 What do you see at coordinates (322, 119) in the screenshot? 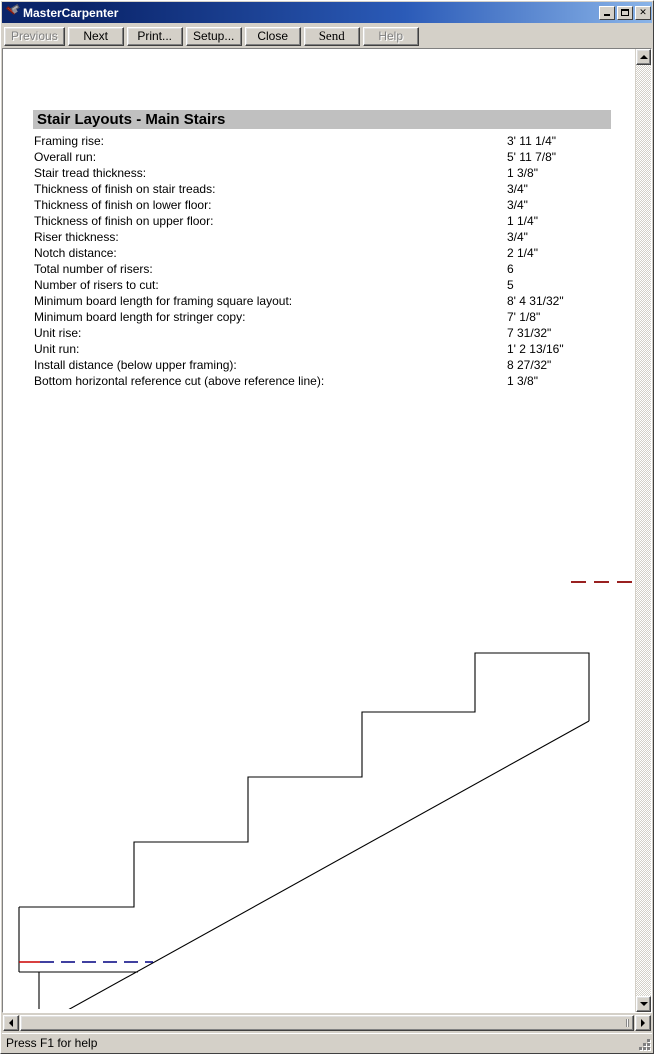
I see `report-header-band: Stair Layouts - Main Stairs` at bounding box center [322, 119].